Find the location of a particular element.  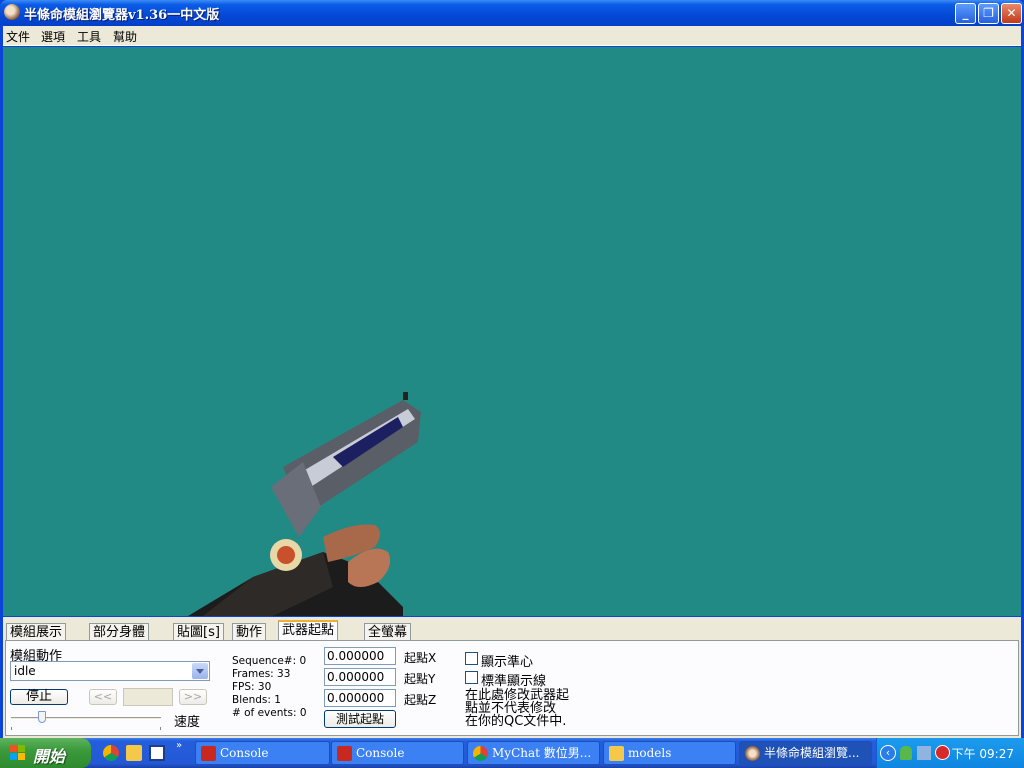

origin-z-label: 起點Z is located at coordinates (420, 700).